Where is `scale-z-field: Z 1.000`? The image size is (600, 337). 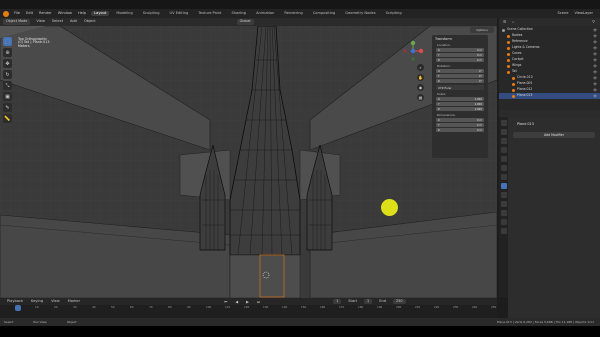
scale-z-field: Z 1.000 is located at coordinates (460, 109).